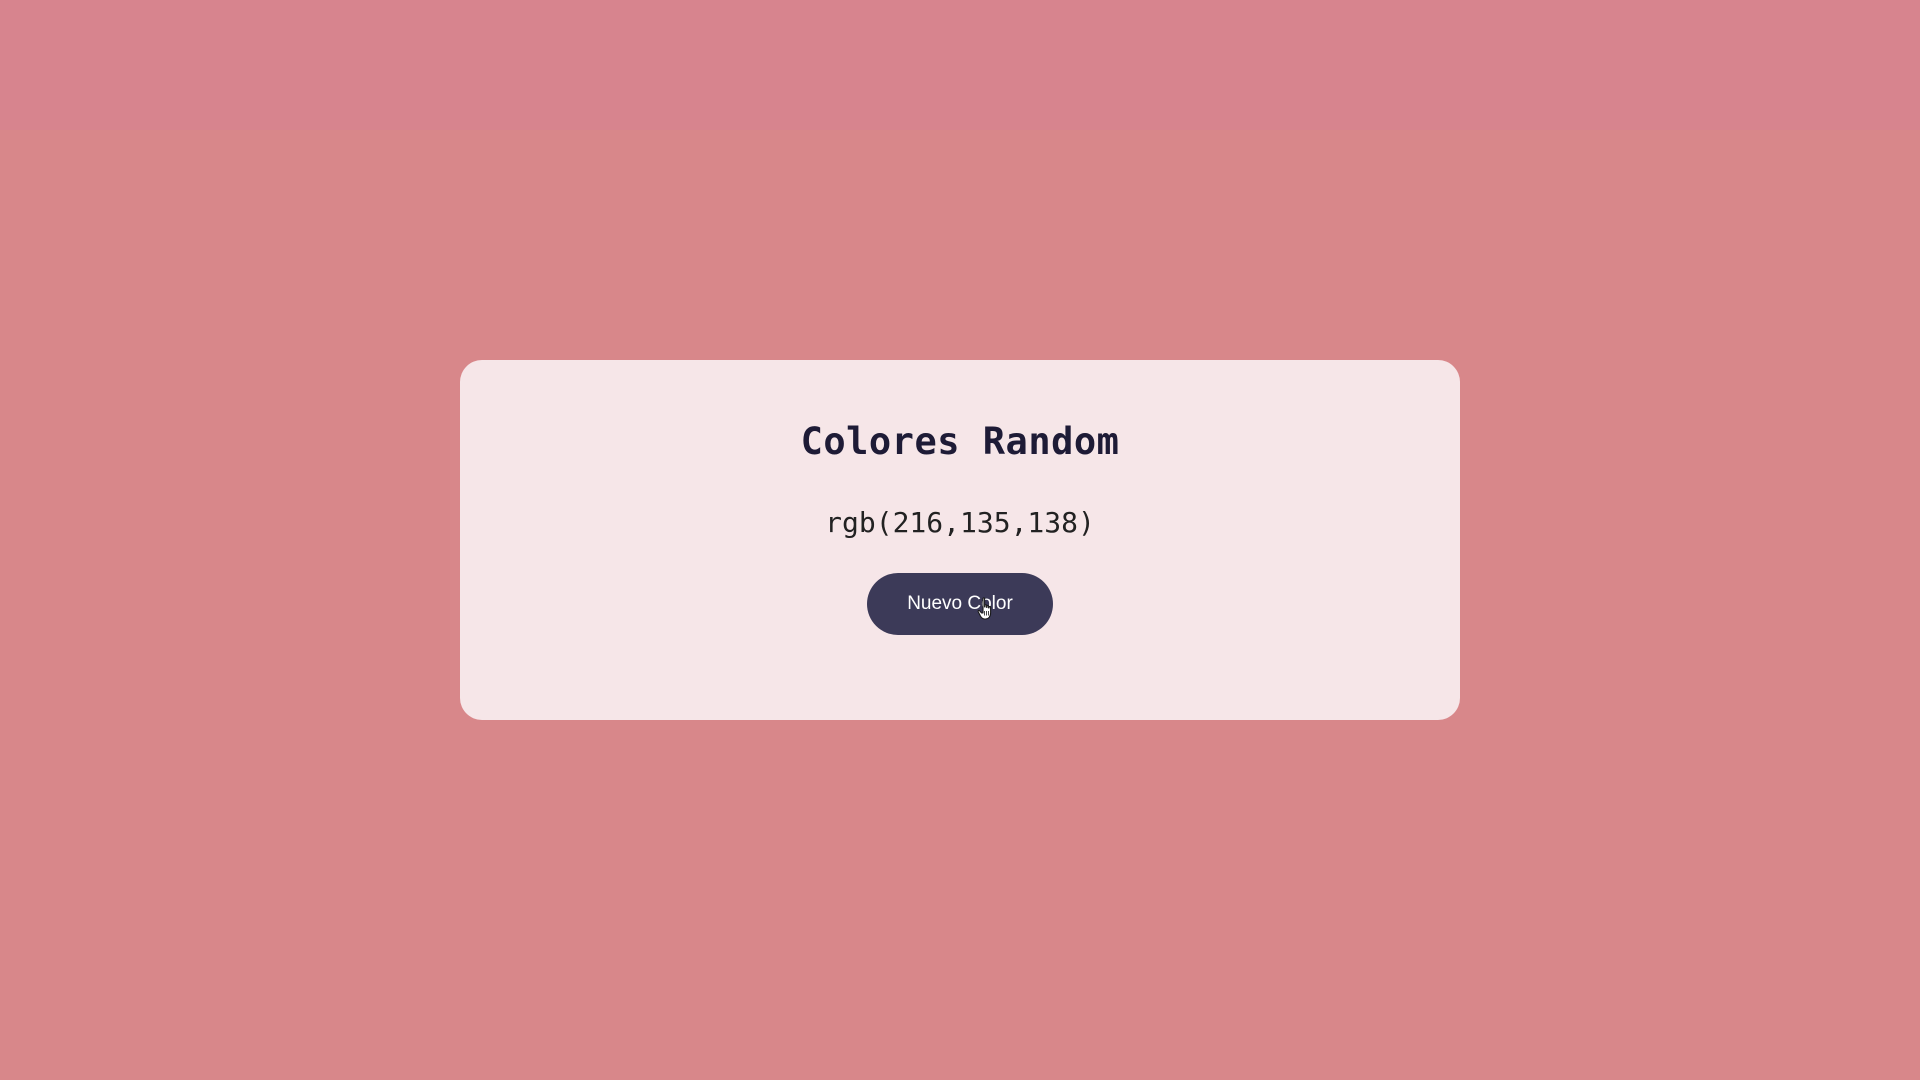 This screenshot has width=1920, height=1080. What do you see at coordinates (960, 522) in the screenshot?
I see `color-value-text: rgb(216,135,138)` at bounding box center [960, 522].